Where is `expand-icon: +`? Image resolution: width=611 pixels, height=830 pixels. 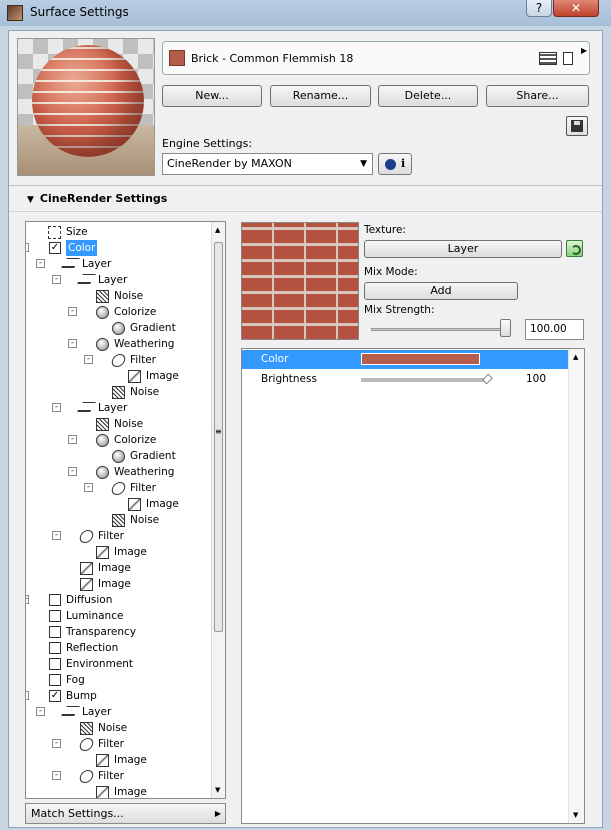 expand-icon: + is located at coordinates (27, 599).